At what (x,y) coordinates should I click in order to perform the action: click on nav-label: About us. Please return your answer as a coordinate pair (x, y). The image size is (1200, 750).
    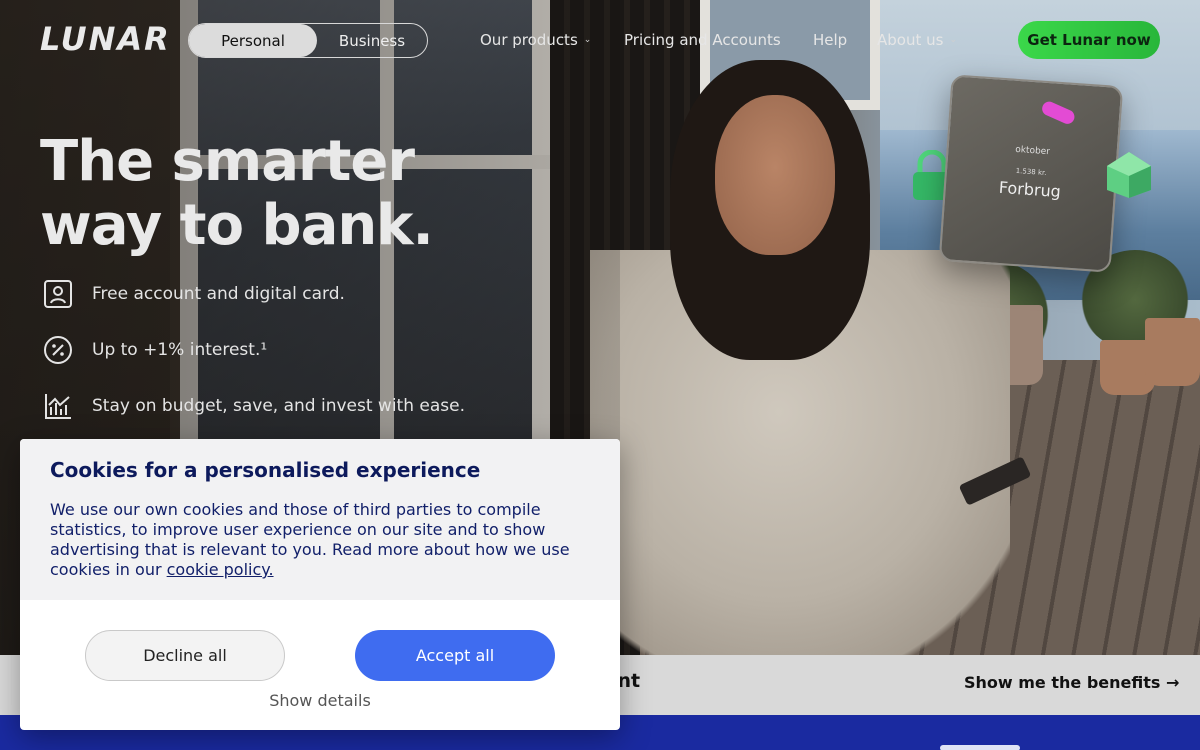
    Looking at the image, I should click on (910, 40).